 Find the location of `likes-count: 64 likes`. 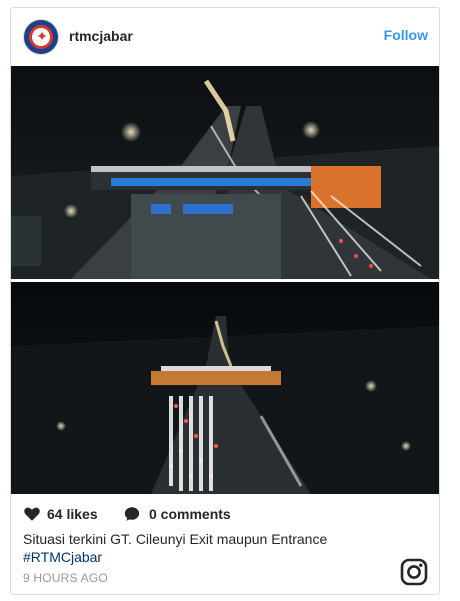

likes-count: 64 likes is located at coordinates (72, 514).